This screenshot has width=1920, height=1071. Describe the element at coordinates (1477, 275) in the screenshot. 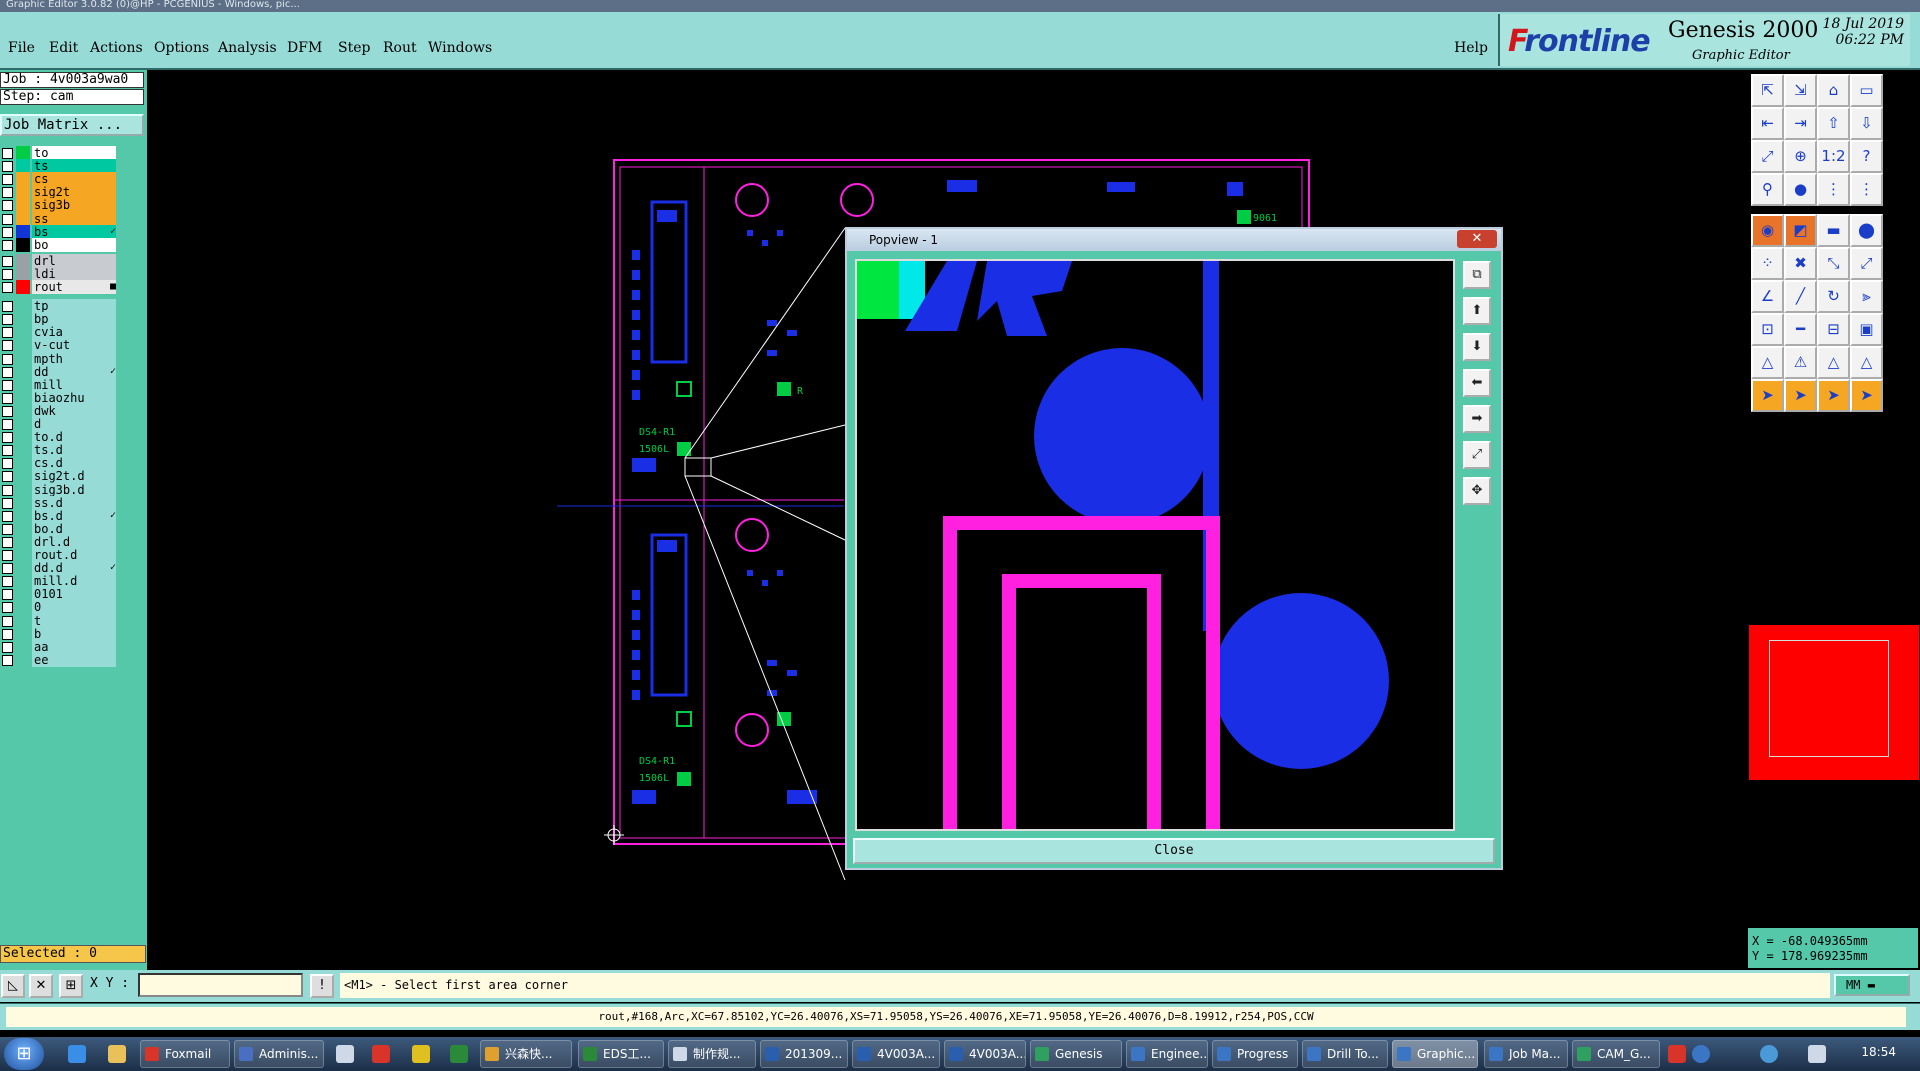

I see `zoom-window-icon: ⧉` at that location.